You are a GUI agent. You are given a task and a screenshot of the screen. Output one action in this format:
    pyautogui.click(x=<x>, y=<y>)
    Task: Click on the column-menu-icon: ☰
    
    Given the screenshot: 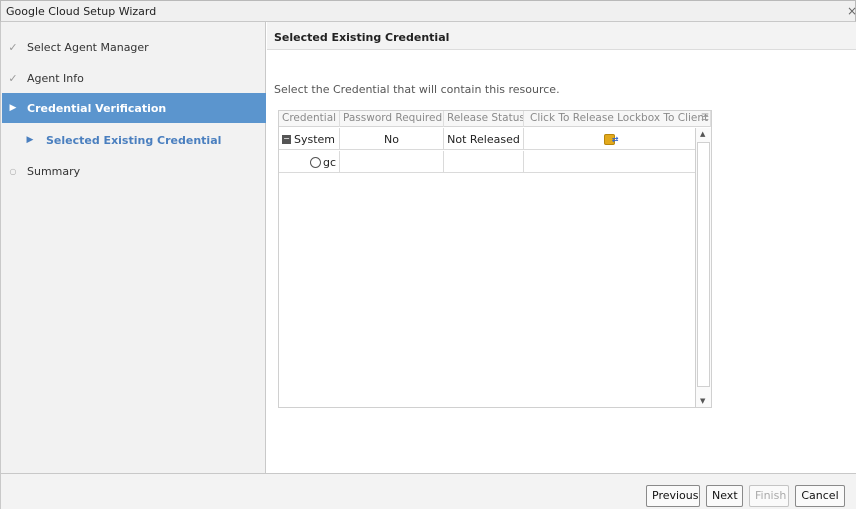 What is the action you would take?
    pyautogui.click(x=705, y=118)
    